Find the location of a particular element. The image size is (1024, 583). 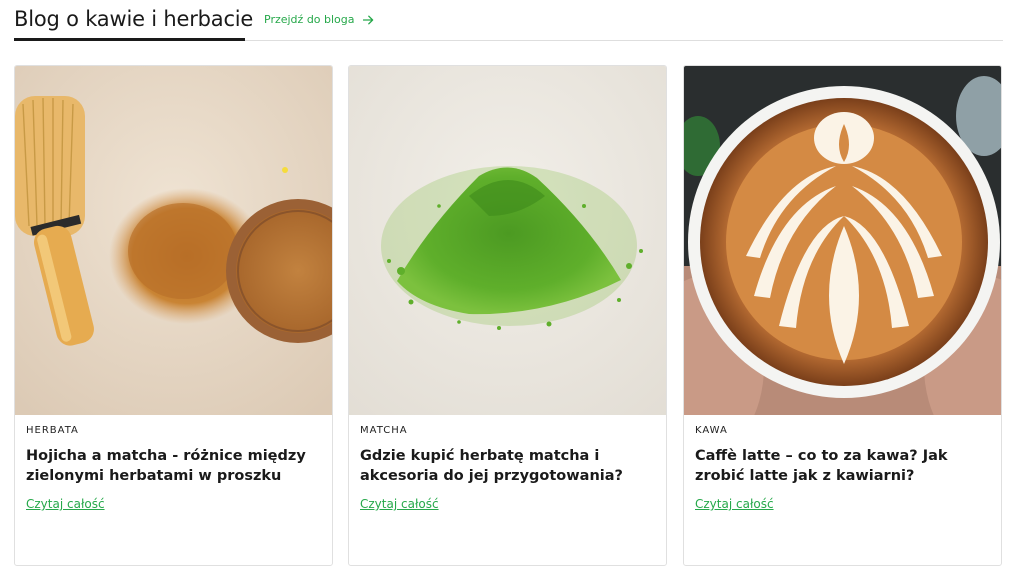

post-category: KAWA is located at coordinates (711, 430).